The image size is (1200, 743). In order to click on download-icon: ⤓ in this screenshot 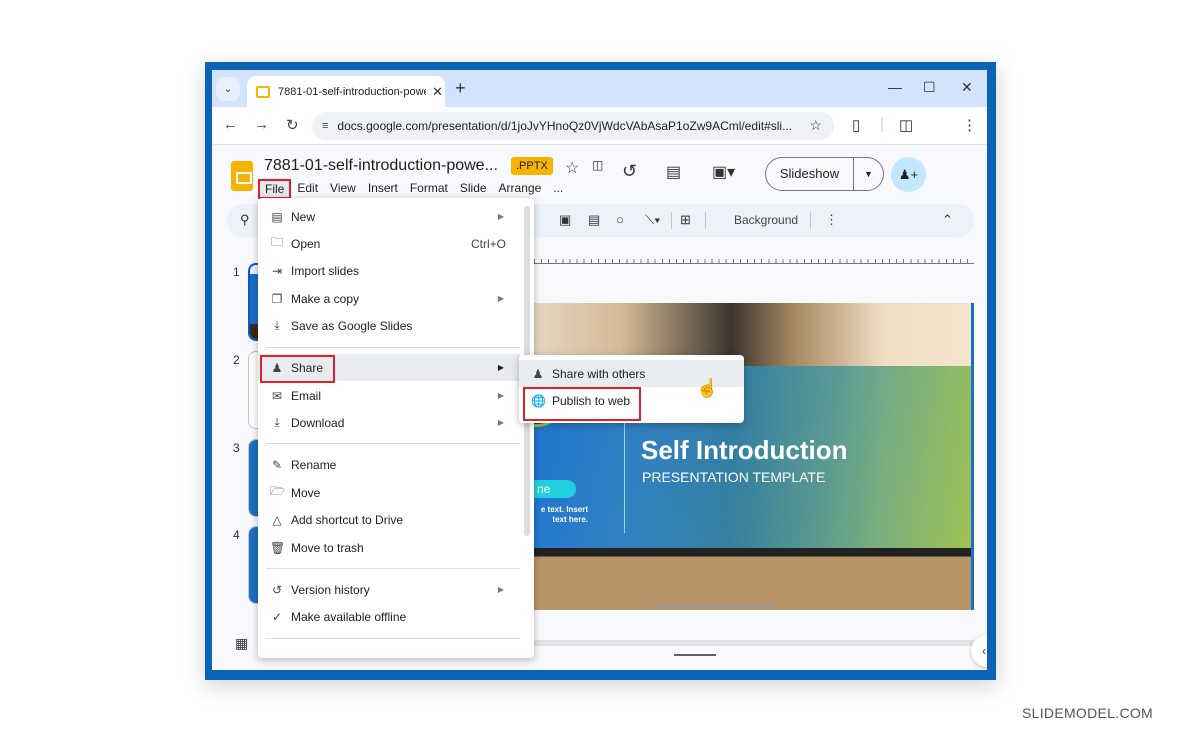, I will do `click(277, 422)`.